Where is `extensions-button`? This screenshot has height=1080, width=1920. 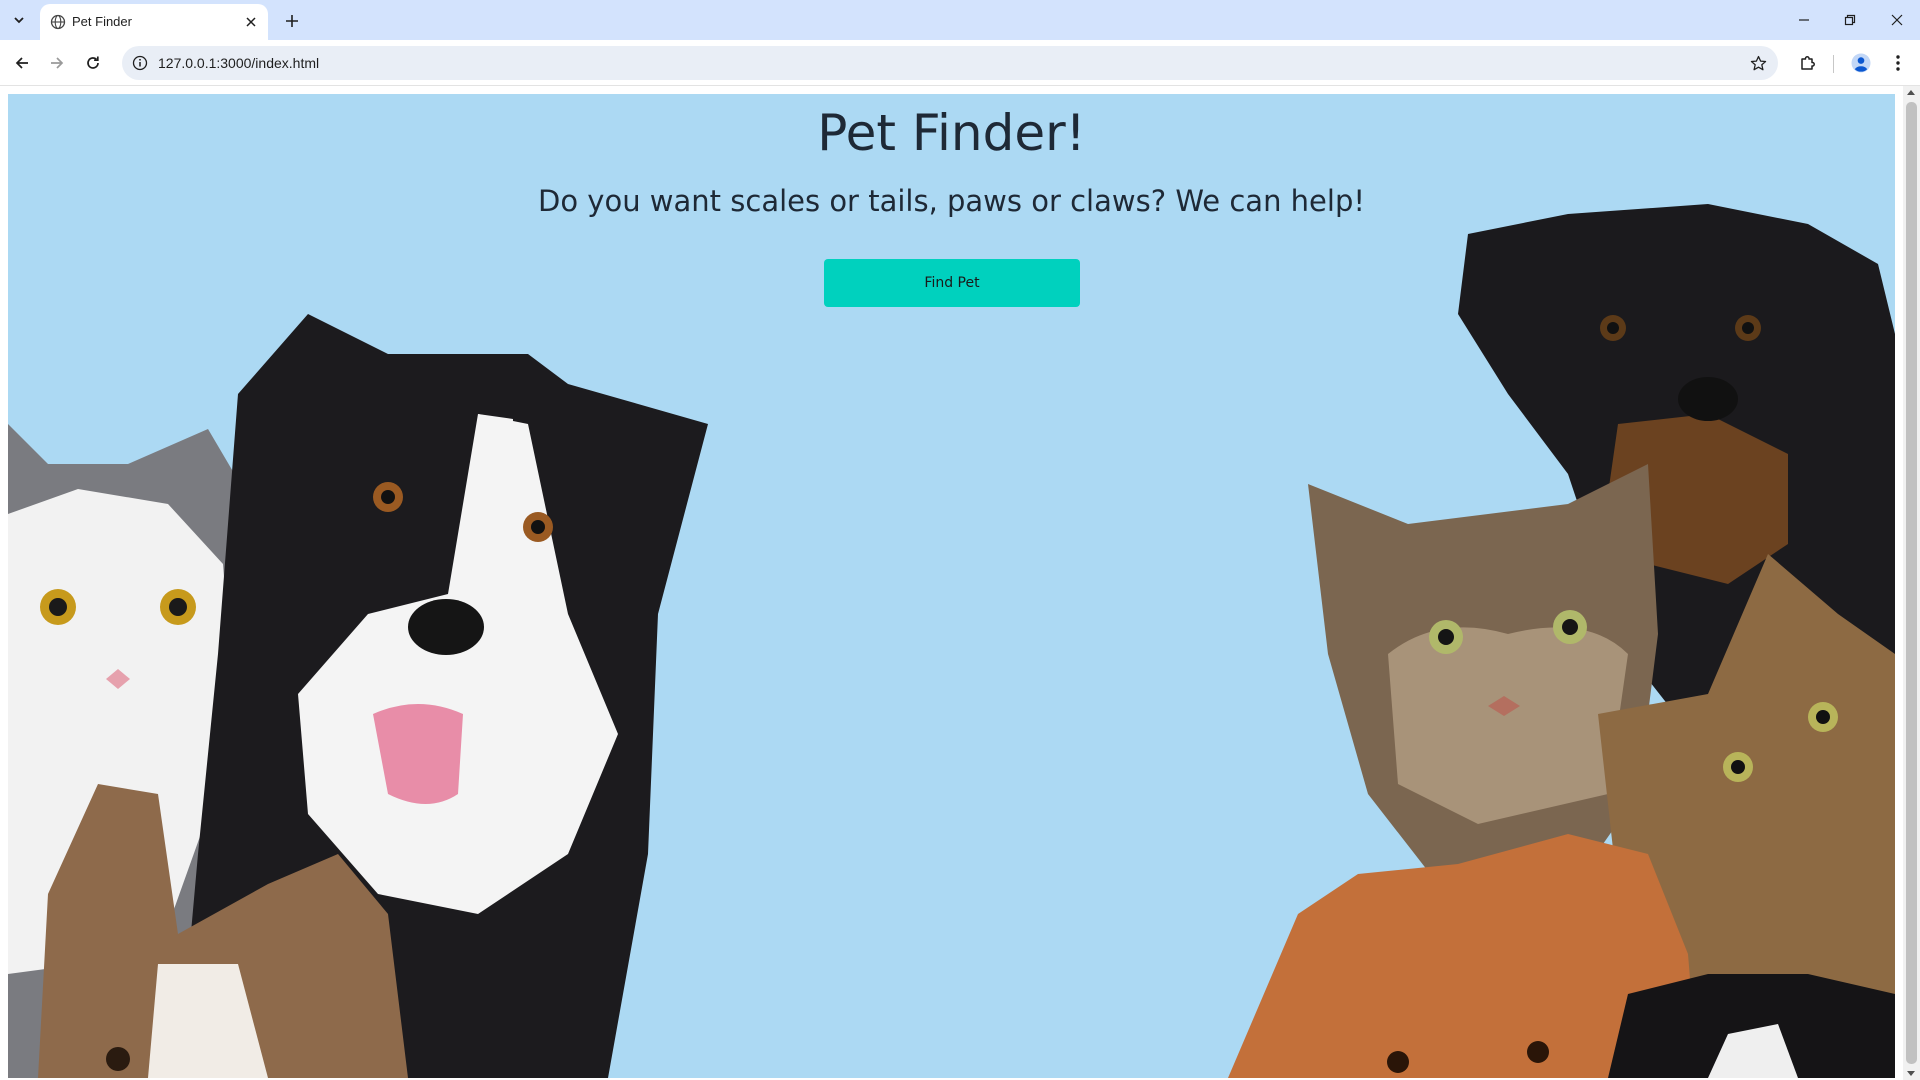 extensions-button is located at coordinates (1808, 63).